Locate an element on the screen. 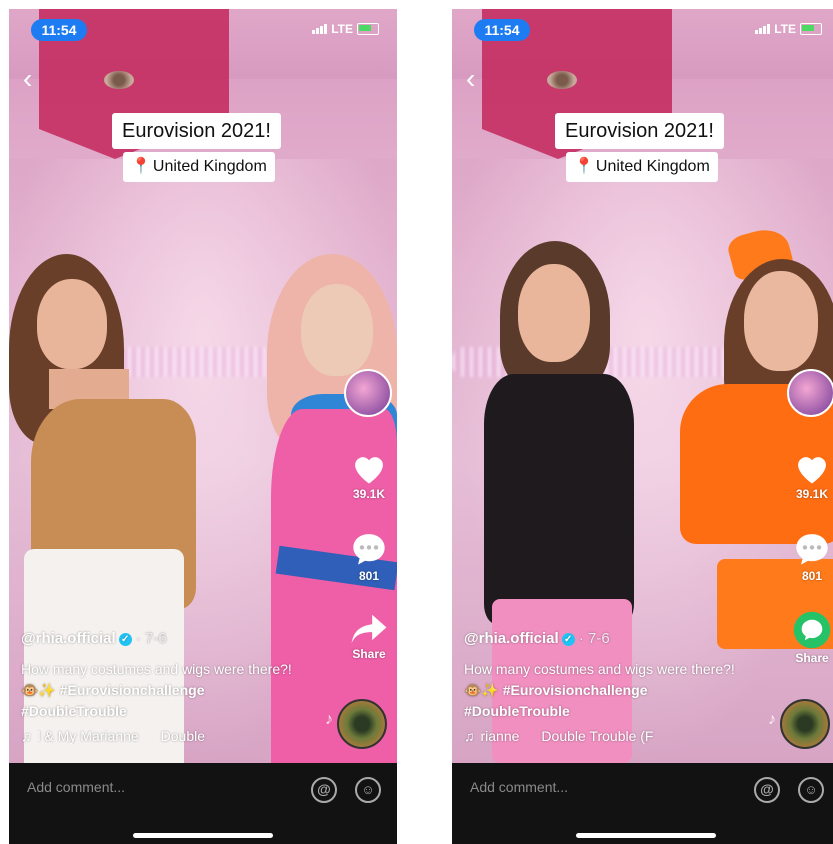  music-title-part2: Double is located at coordinates (183, 736).